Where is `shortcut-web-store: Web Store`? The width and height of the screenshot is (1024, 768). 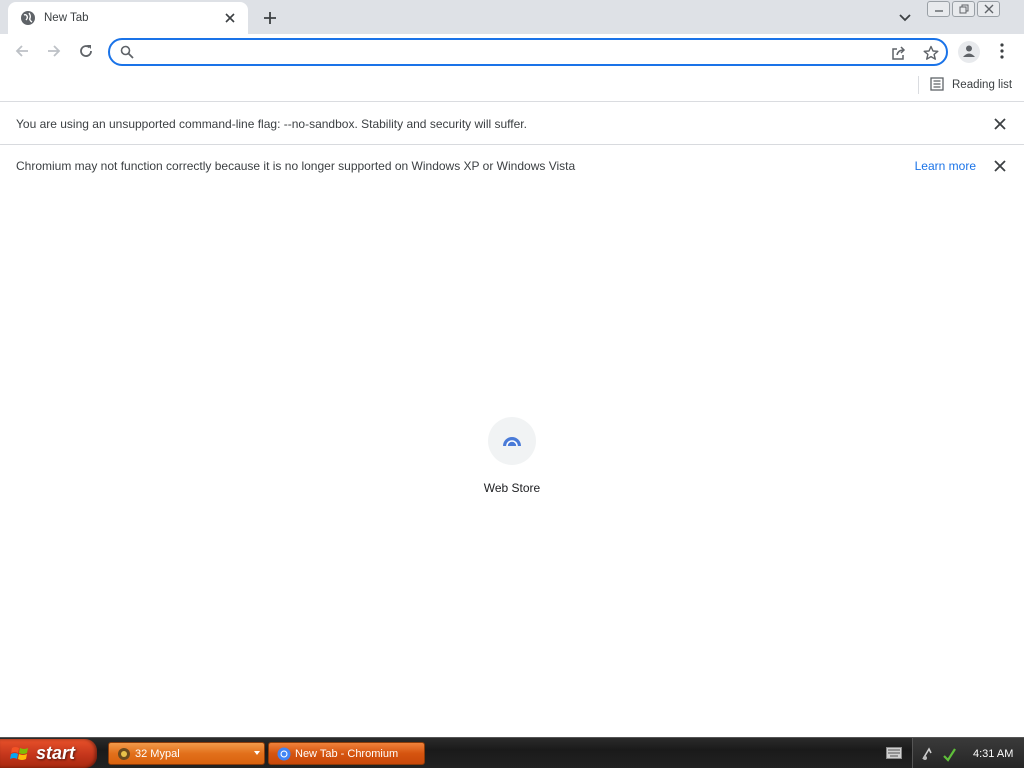
shortcut-web-store: Web Store is located at coordinates (512, 462).